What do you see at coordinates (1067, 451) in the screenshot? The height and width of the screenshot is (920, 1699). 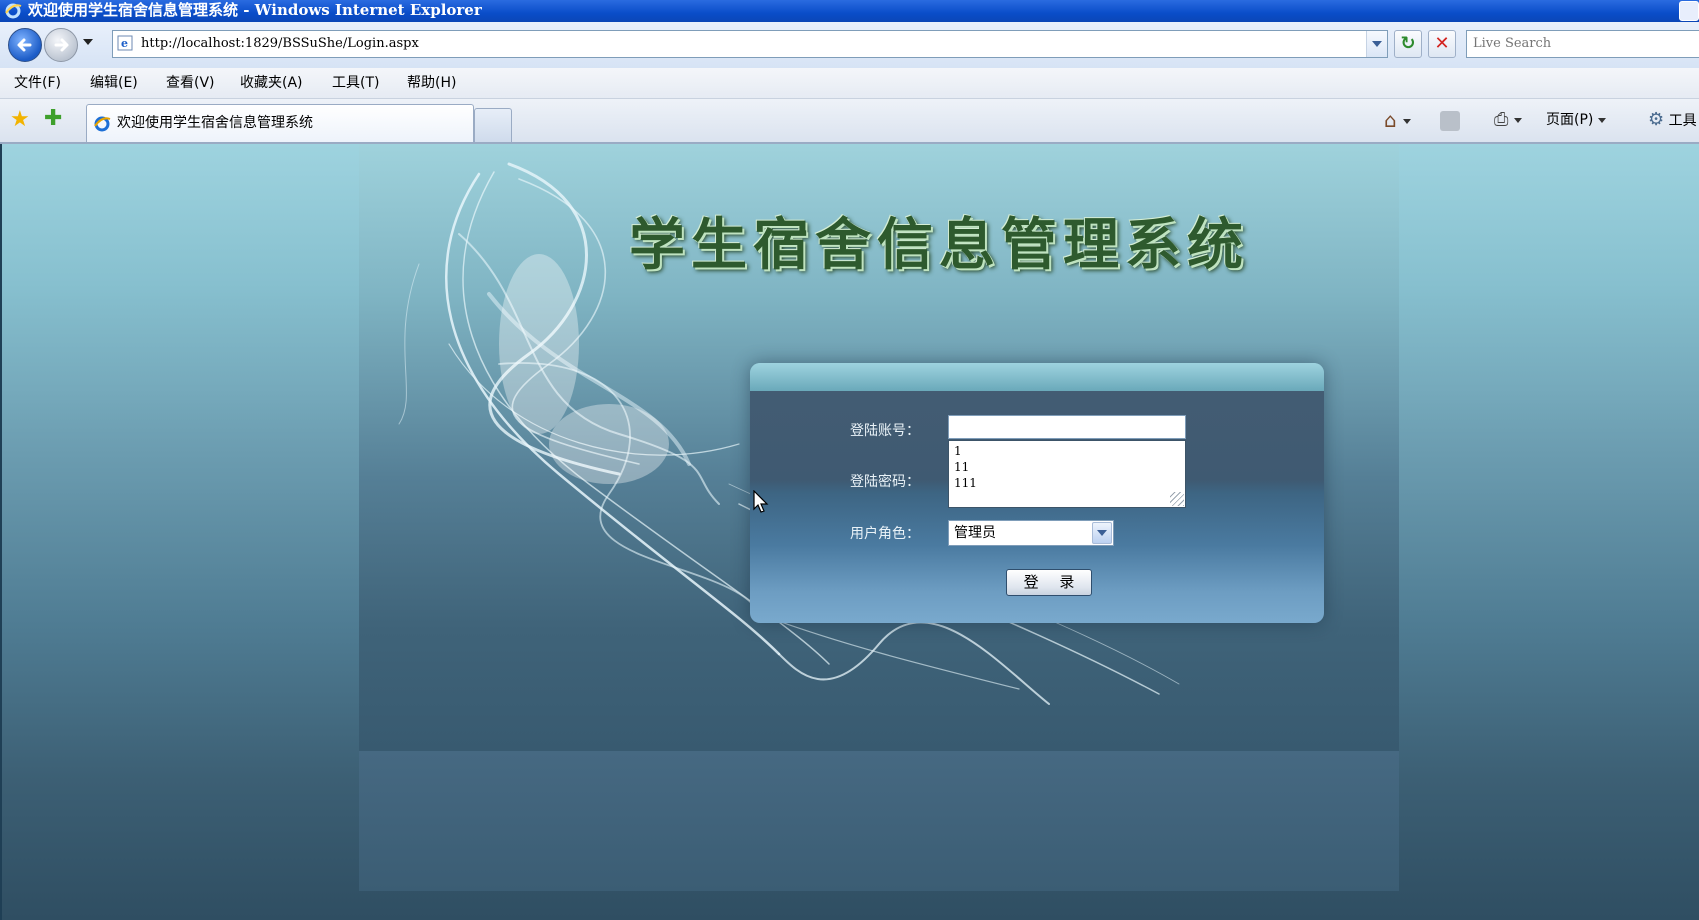 I see `autocomplete-item: 1` at bounding box center [1067, 451].